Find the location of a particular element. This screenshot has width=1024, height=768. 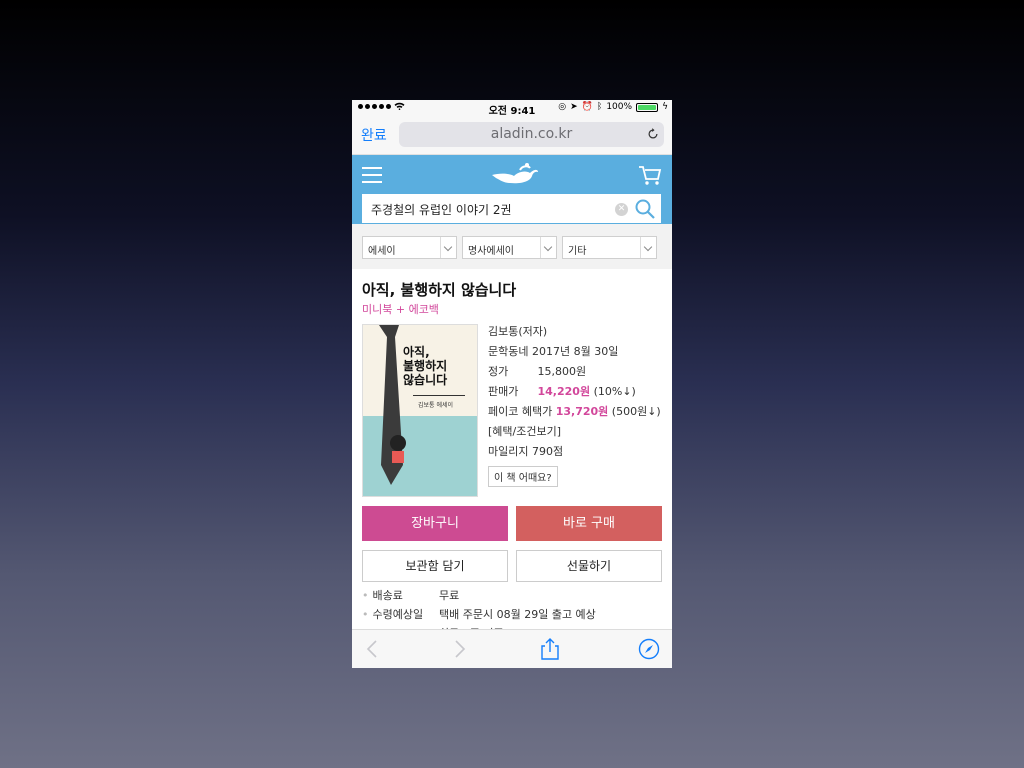

done-button: 완료 is located at coordinates (374, 135).